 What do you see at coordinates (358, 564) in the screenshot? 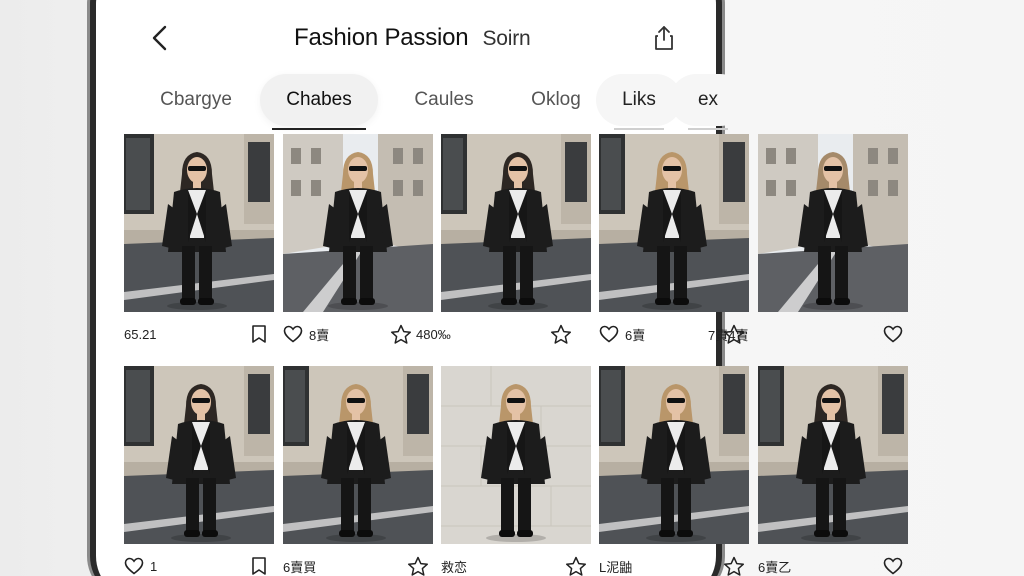
I see `photo-meta: 6賣買` at bounding box center [358, 564].